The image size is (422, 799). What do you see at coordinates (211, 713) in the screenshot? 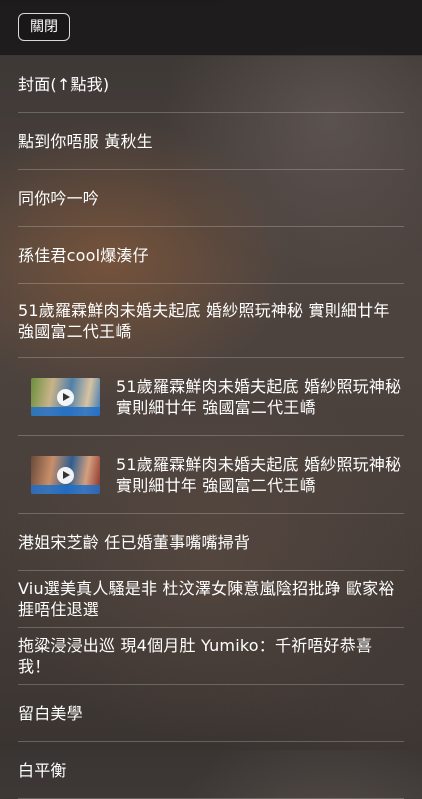
I see `list-item: 留白美學` at bounding box center [211, 713].